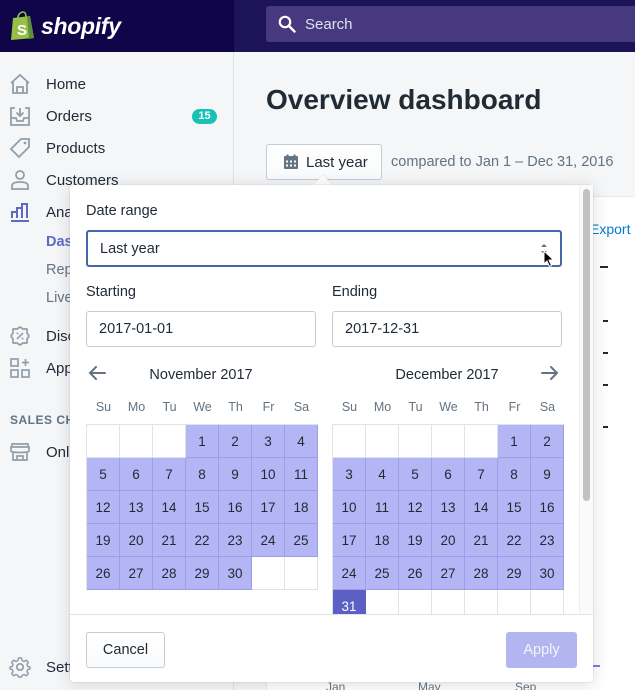 This screenshot has width=635, height=690. Describe the element at coordinates (117, 26) in the screenshot. I see `shopify-logo: S shopify` at that location.